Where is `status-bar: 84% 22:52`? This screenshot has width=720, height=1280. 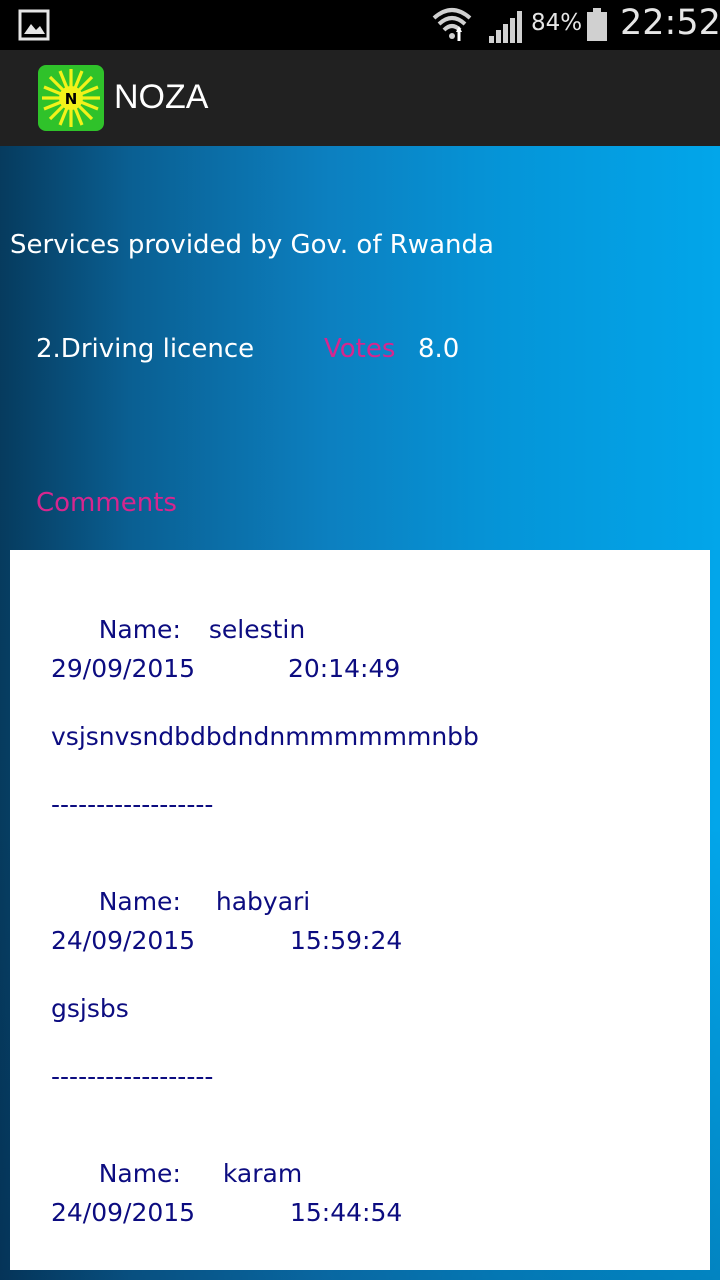
status-bar: 84% 22:52 is located at coordinates (360, 25).